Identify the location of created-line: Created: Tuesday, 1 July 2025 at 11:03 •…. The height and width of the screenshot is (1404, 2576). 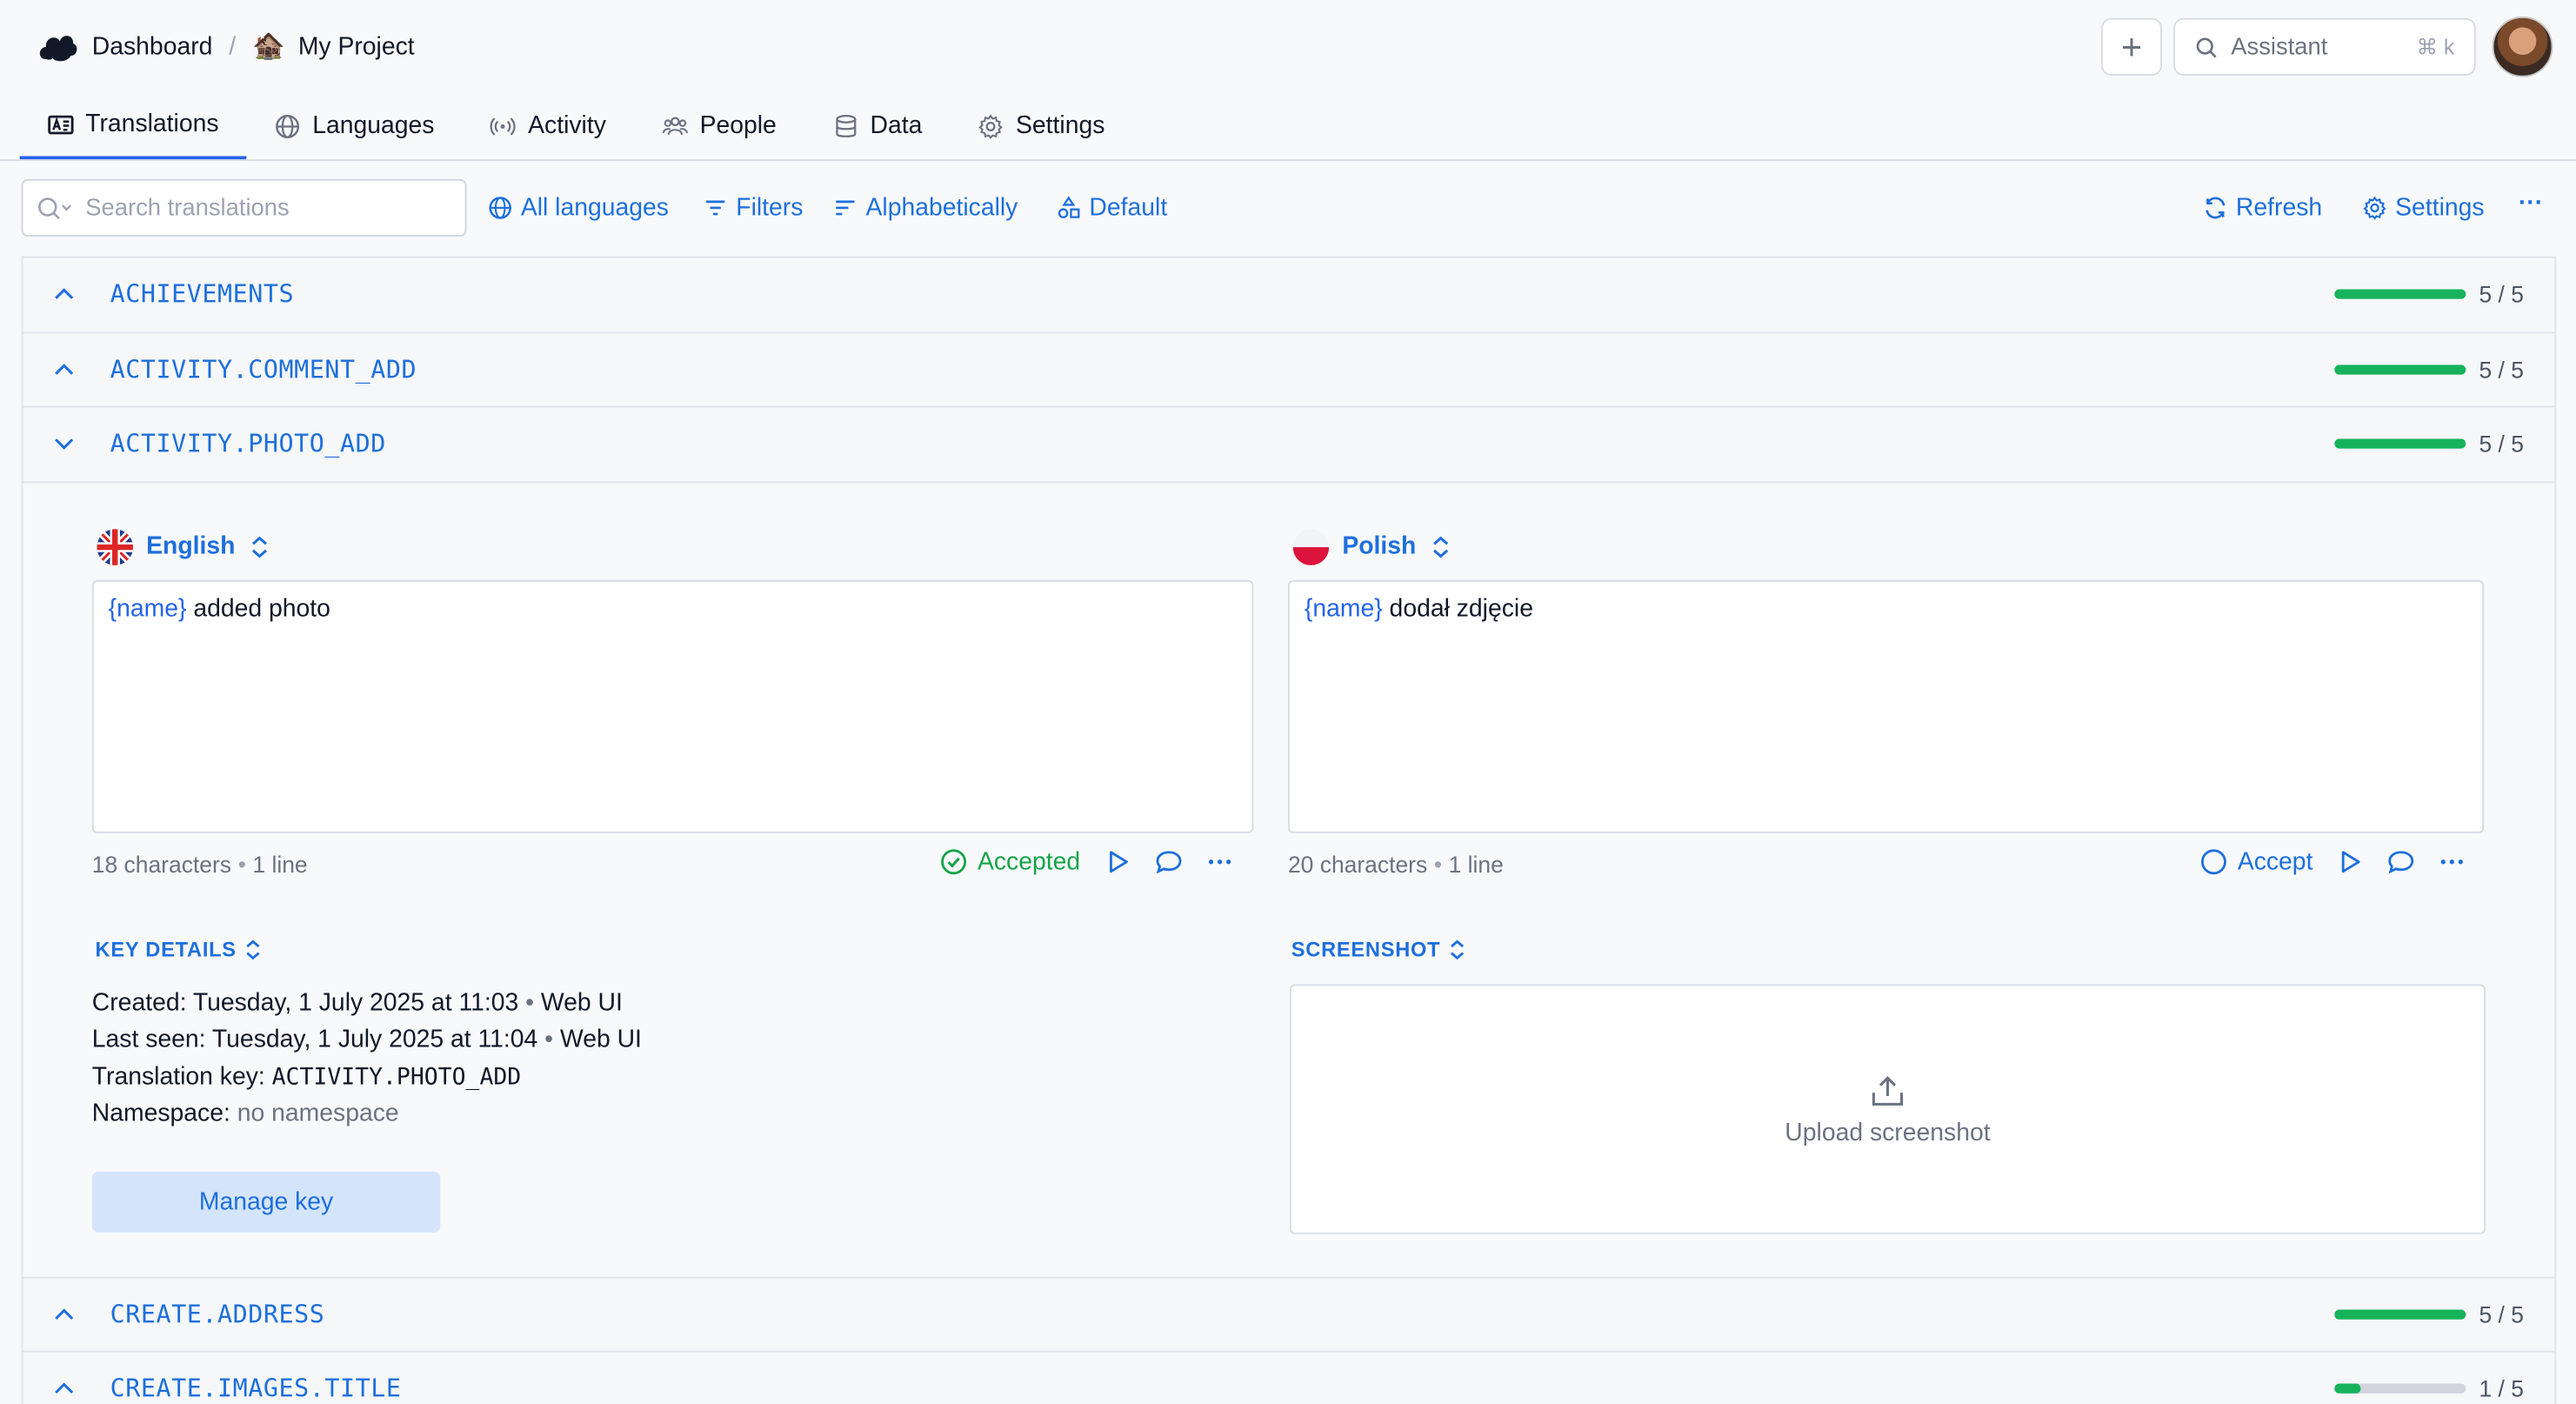
(357, 1002).